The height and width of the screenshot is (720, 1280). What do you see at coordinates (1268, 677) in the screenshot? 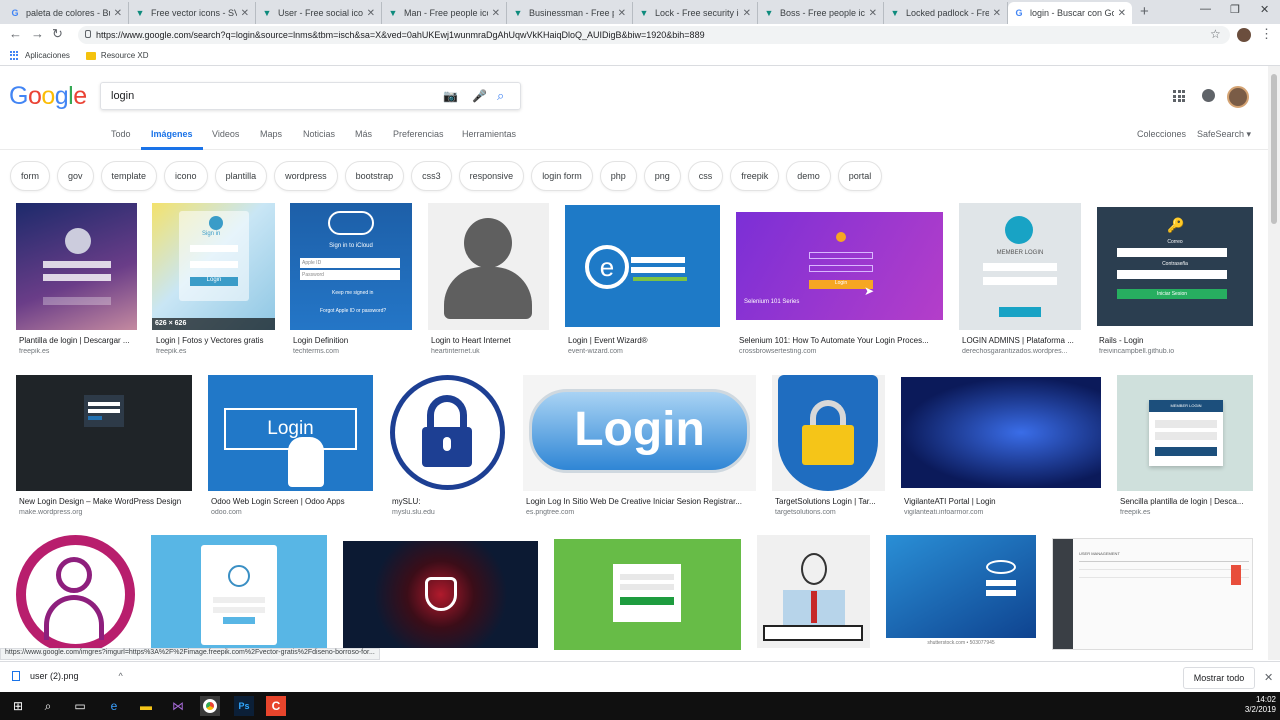
I see `close-download-bar-icon: ✕` at bounding box center [1268, 677].